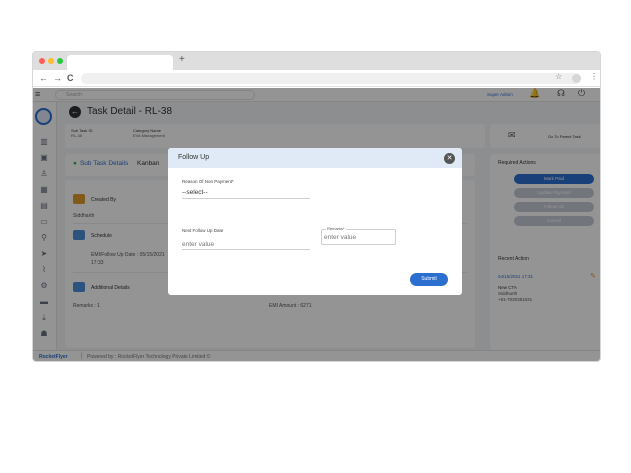 The width and height of the screenshot is (631, 473). What do you see at coordinates (558, 76) in the screenshot?
I see `bookmark-star-icon: ☆` at bounding box center [558, 76].